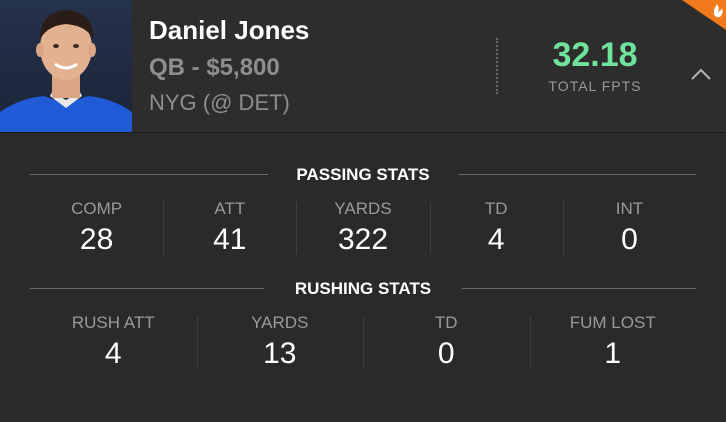 The width and height of the screenshot is (726, 422). What do you see at coordinates (66, 66) in the screenshot?
I see `player-photo` at bounding box center [66, 66].